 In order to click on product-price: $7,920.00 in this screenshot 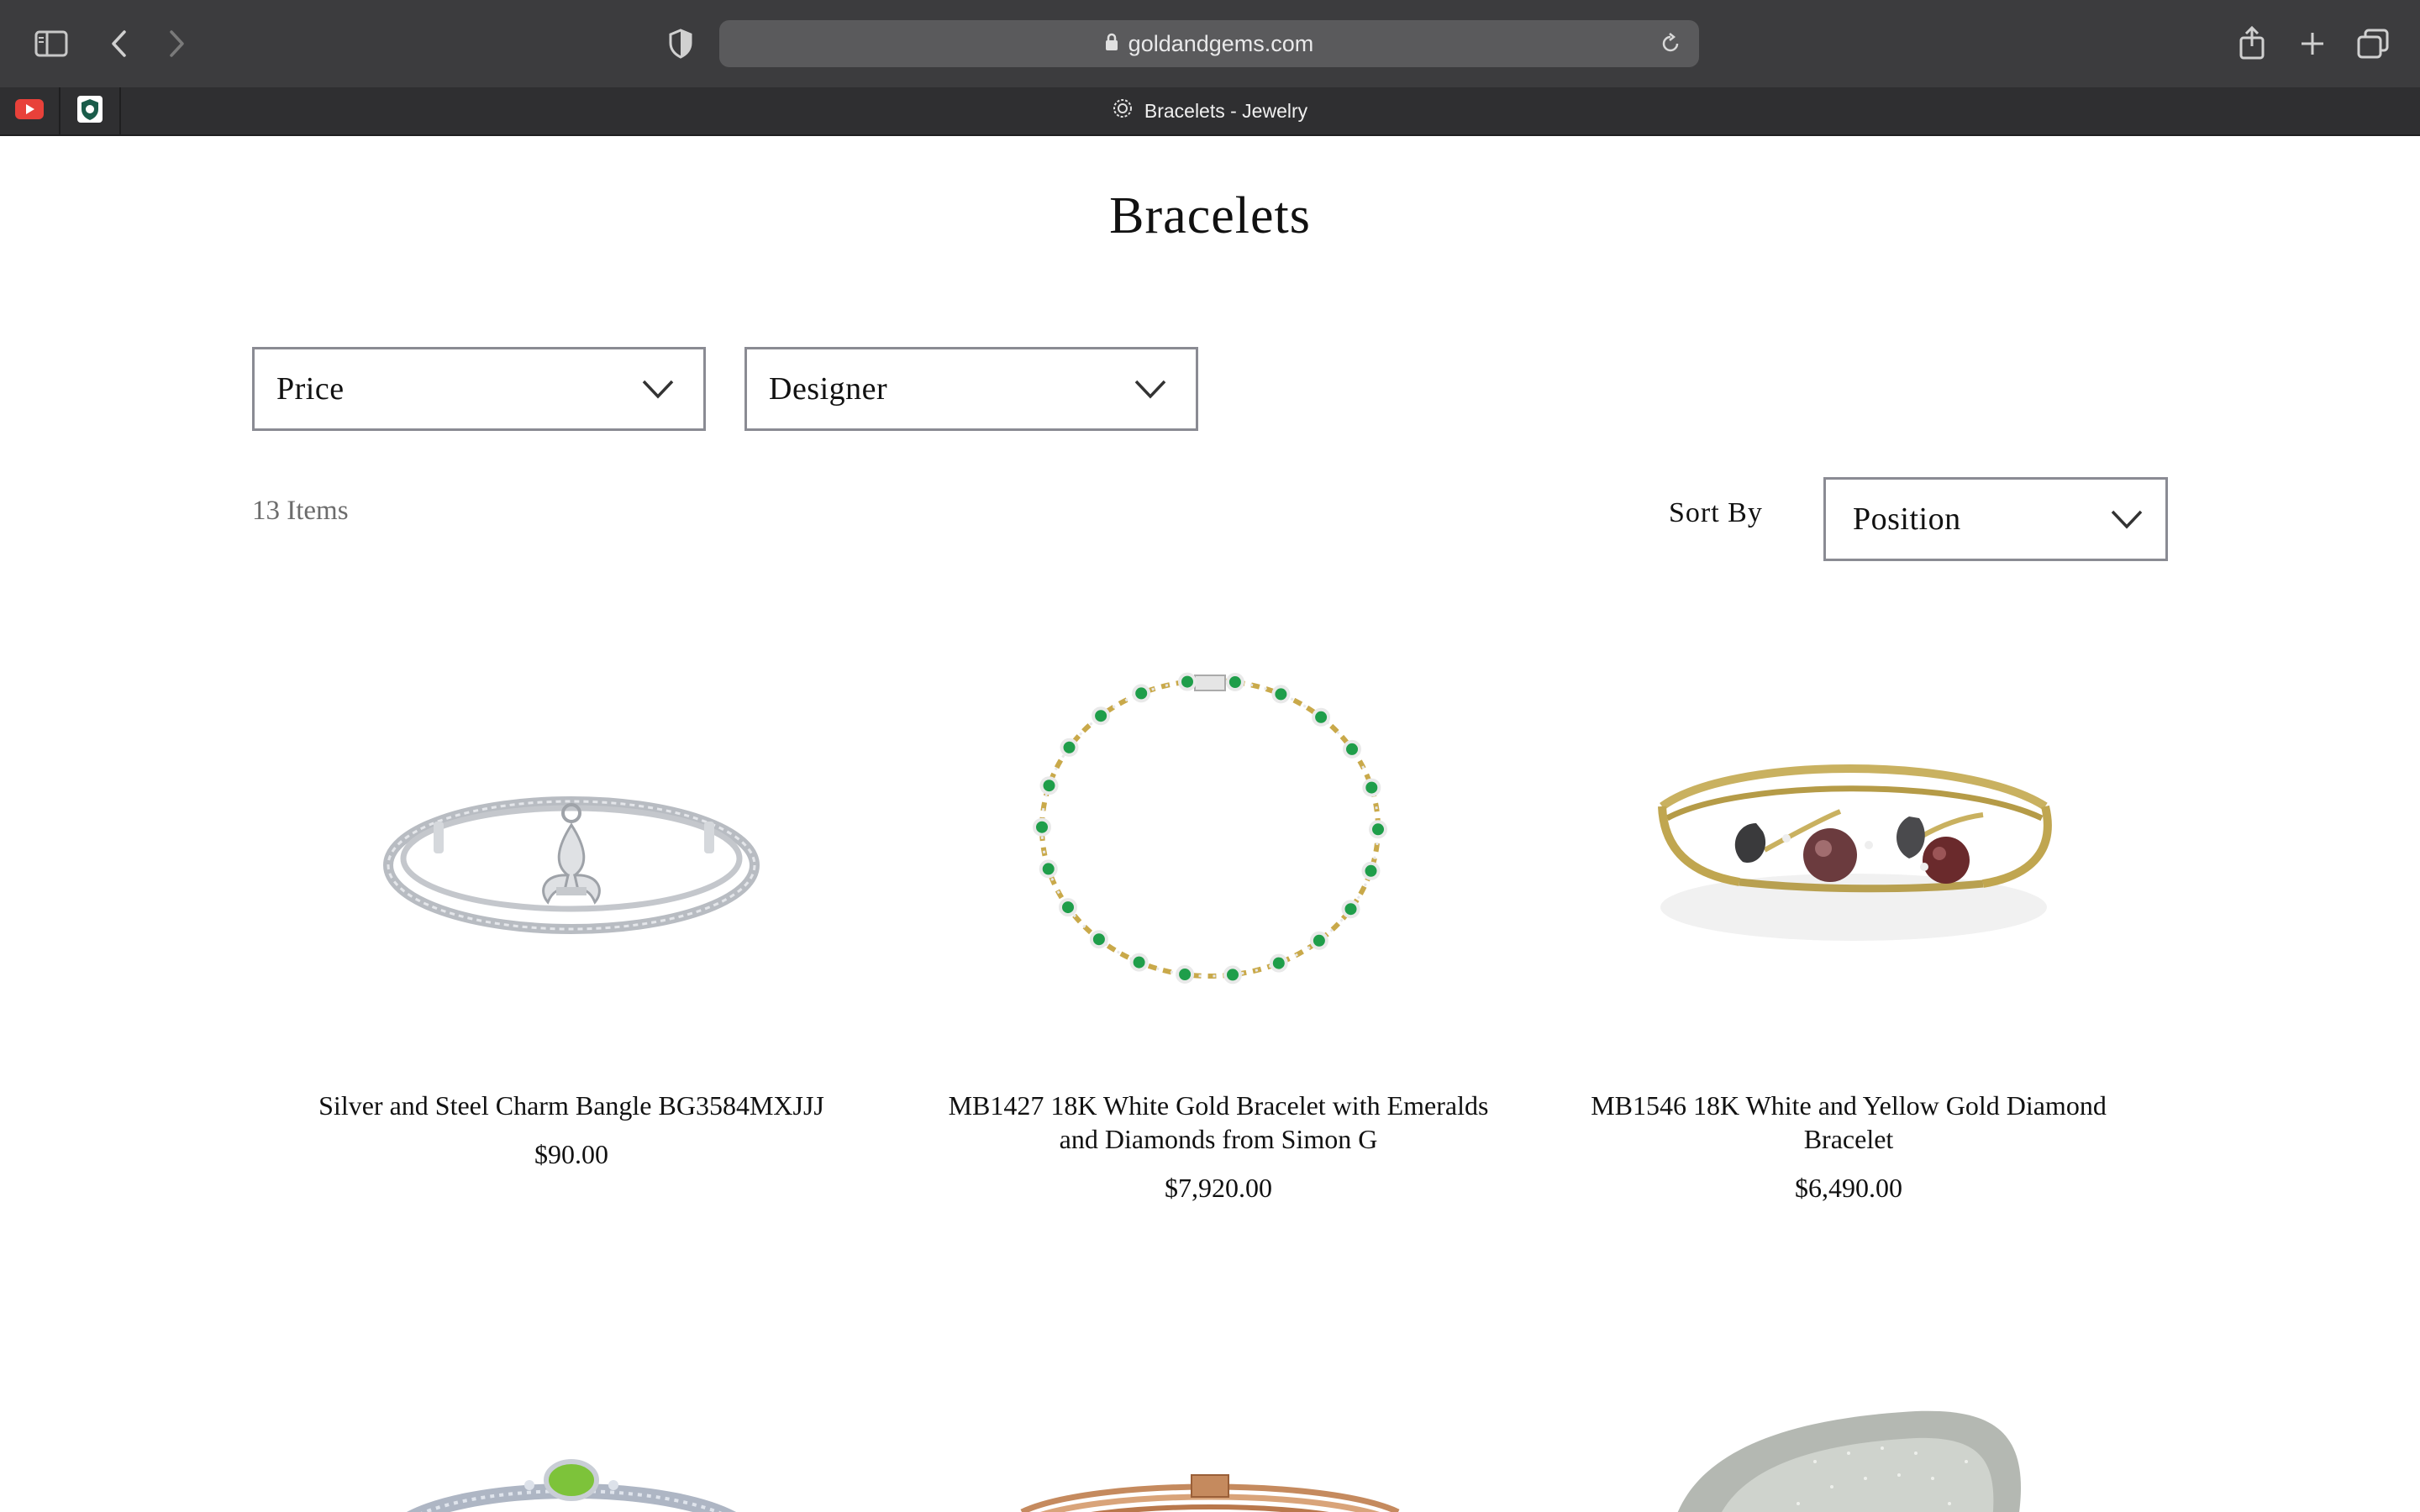, I will do `click(1218, 1188)`.